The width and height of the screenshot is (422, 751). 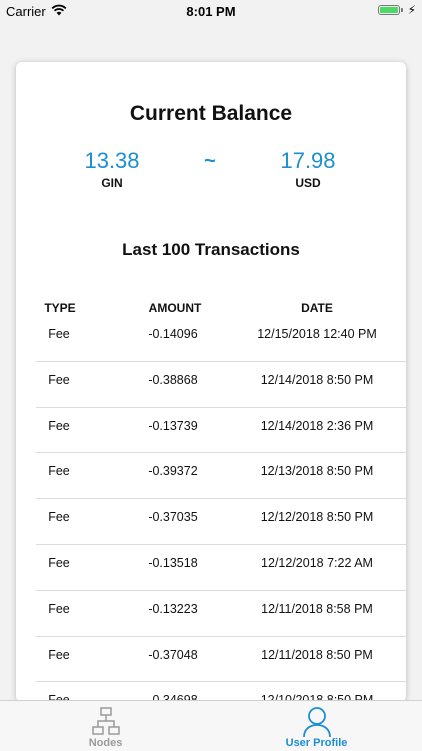 I want to click on row-date: 12/11/2018 8:50 PM, so click(x=317, y=654).